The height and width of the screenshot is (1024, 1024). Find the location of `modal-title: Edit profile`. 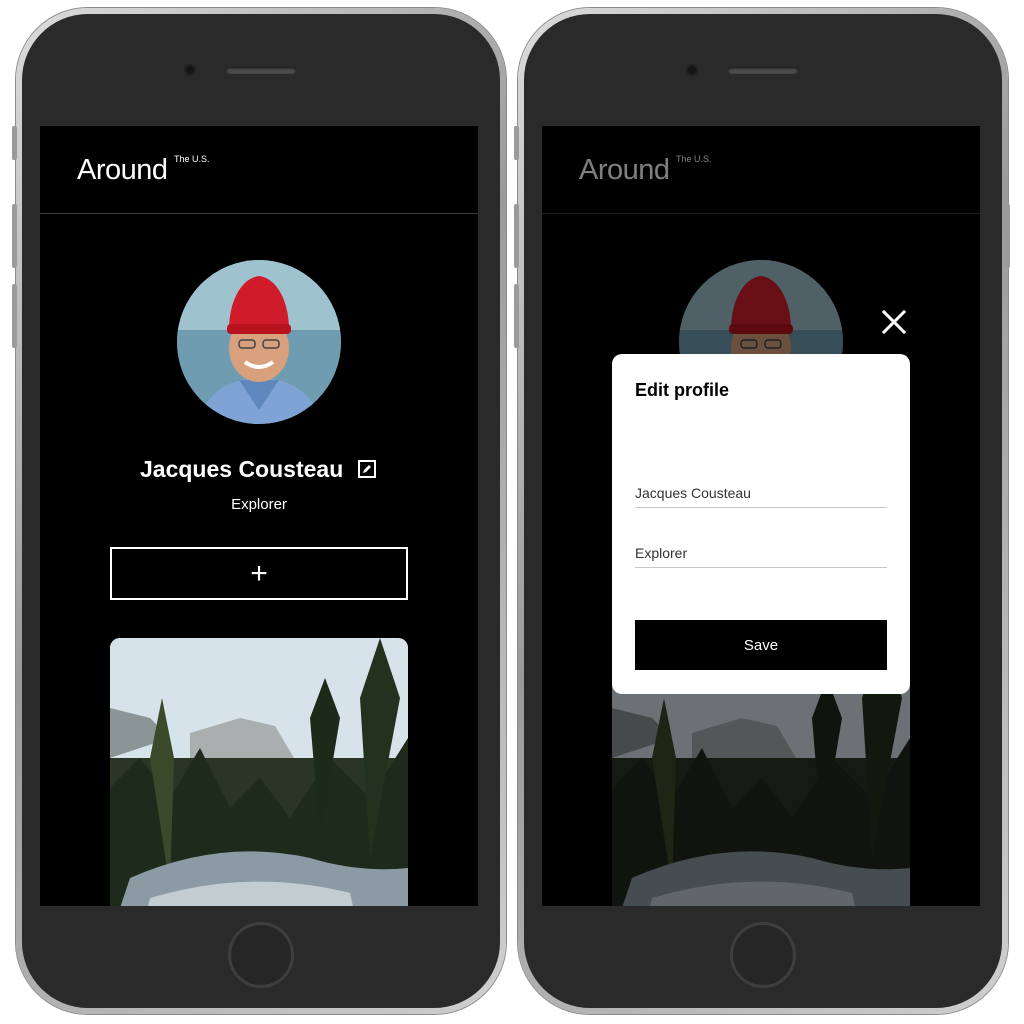

modal-title: Edit profile is located at coordinates (682, 390).